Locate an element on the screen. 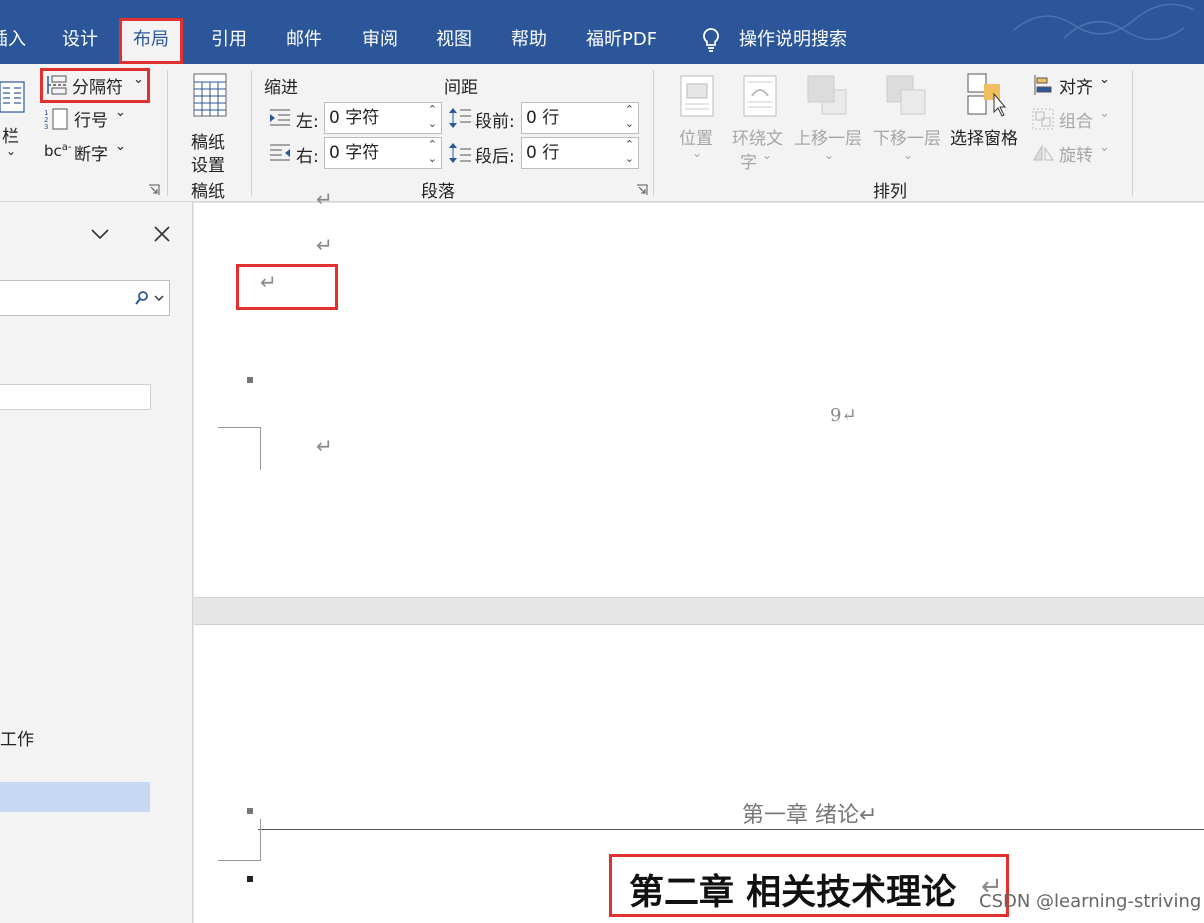  search-icon is located at coordinates (142, 298).